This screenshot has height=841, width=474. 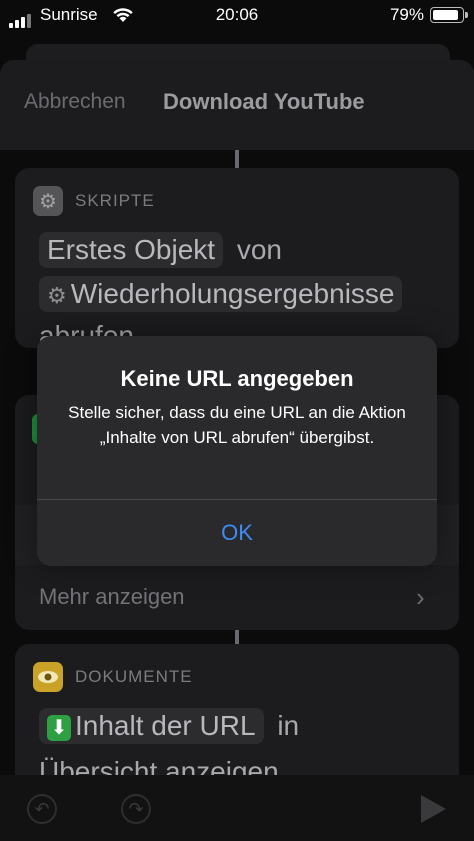 I want to click on status-bar: Sunrise 20:06 79%, so click(x=237, y=15).